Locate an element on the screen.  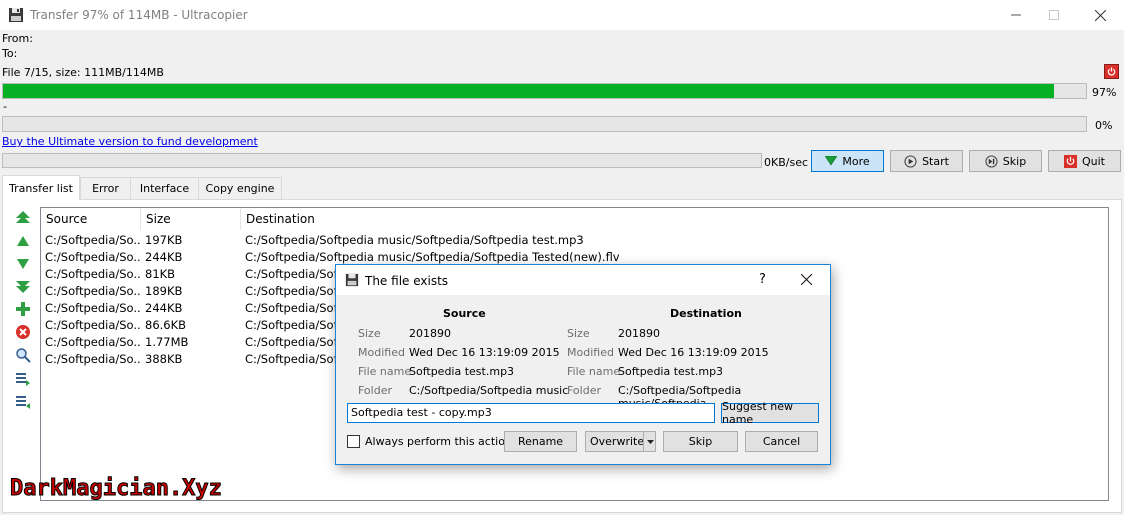
move-up-icon is located at coordinates (23, 241).